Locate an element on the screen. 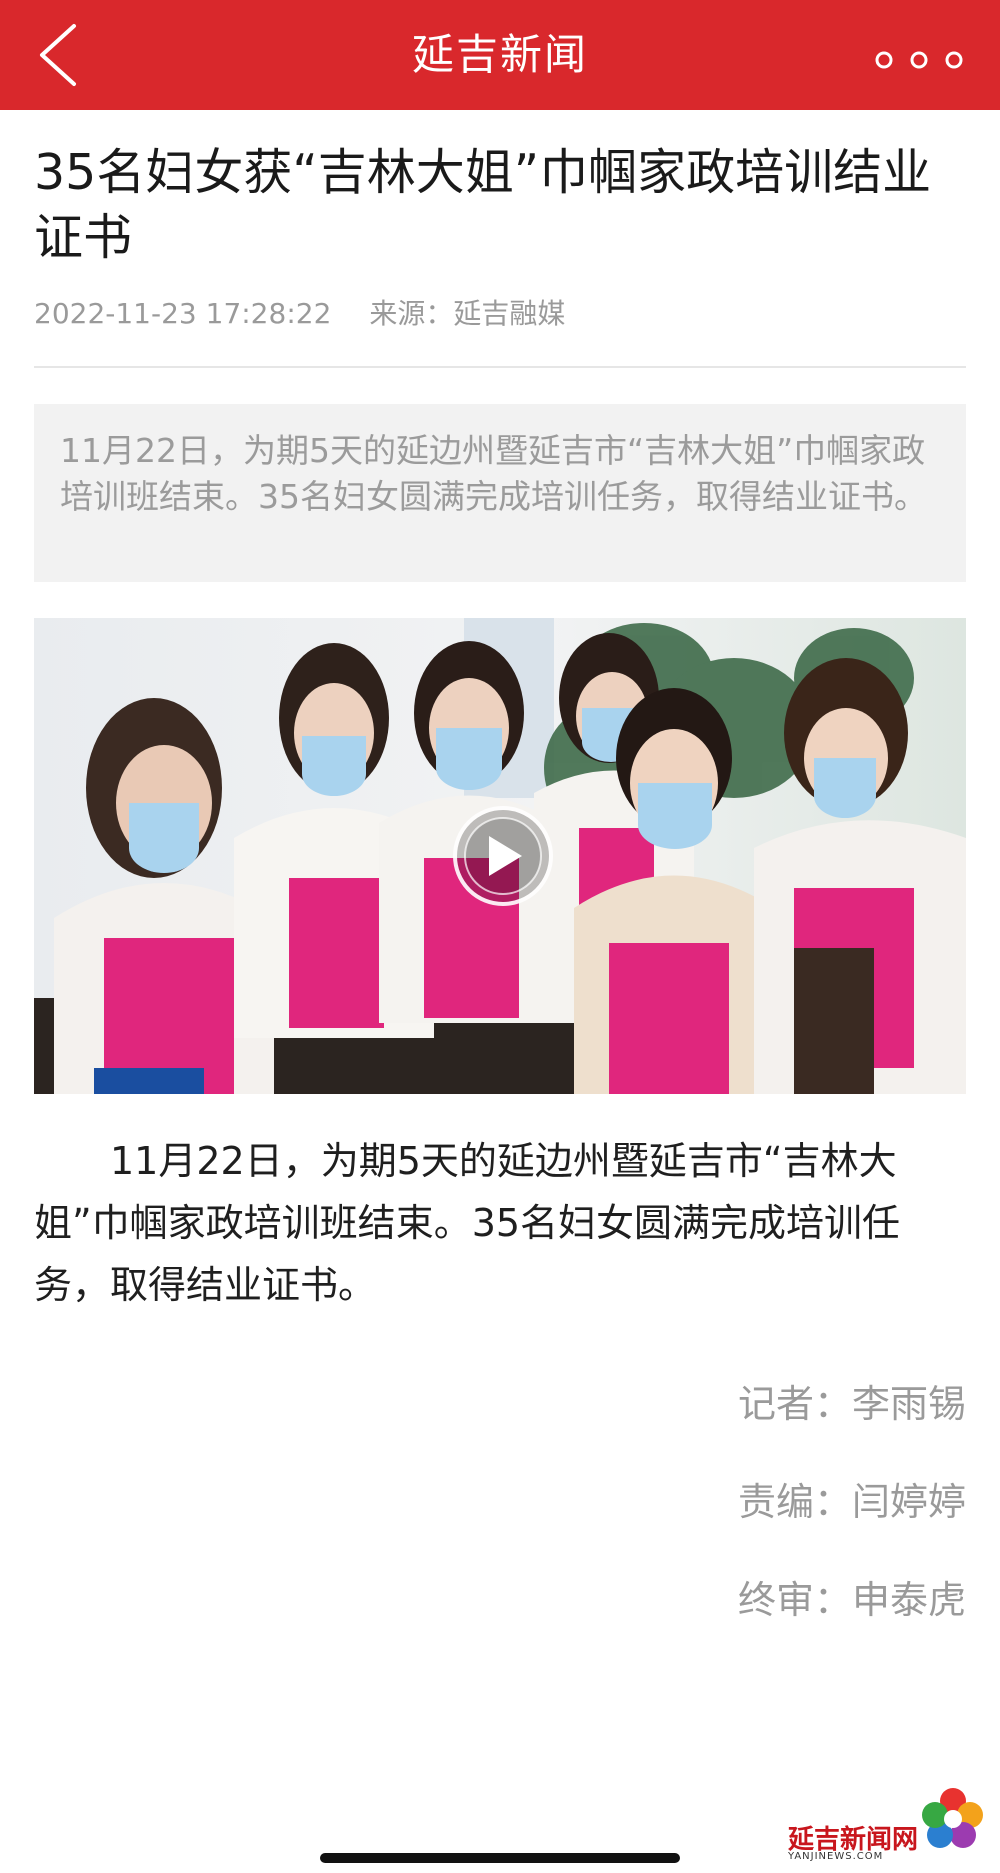 The image size is (1000, 1873). home-indicator is located at coordinates (500, 1858).